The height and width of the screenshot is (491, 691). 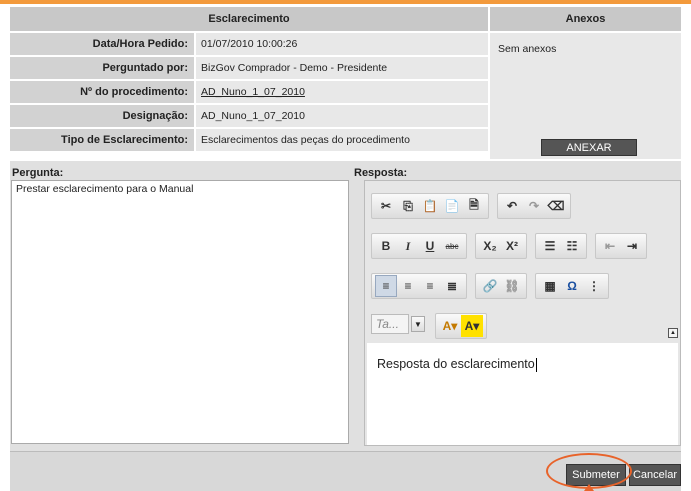 What do you see at coordinates (456, 364) in the screenshot?
I see `resposta-text: Resposta do esclarecimento` at bounding box center [456, 364].